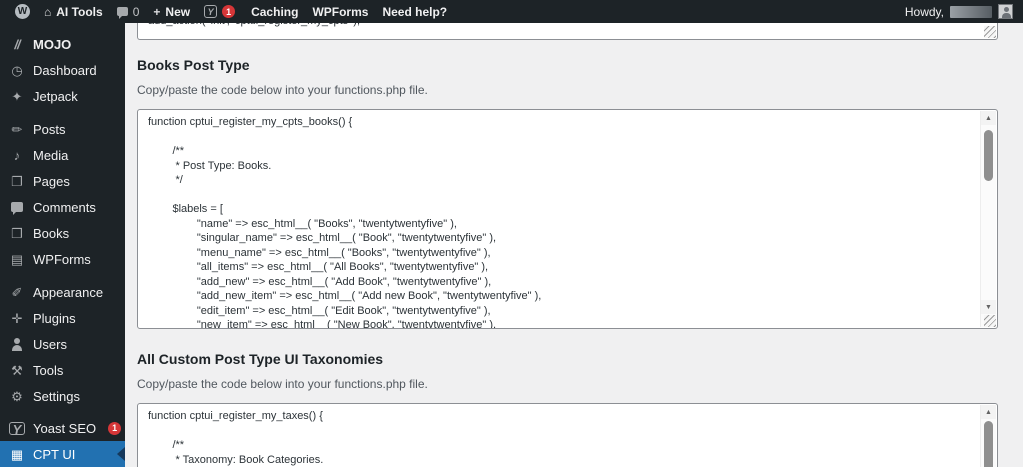 Image resolution: width=1023 pixels, height=467 pixels. I want to click on comments-menu: 0, so click(128, 11).